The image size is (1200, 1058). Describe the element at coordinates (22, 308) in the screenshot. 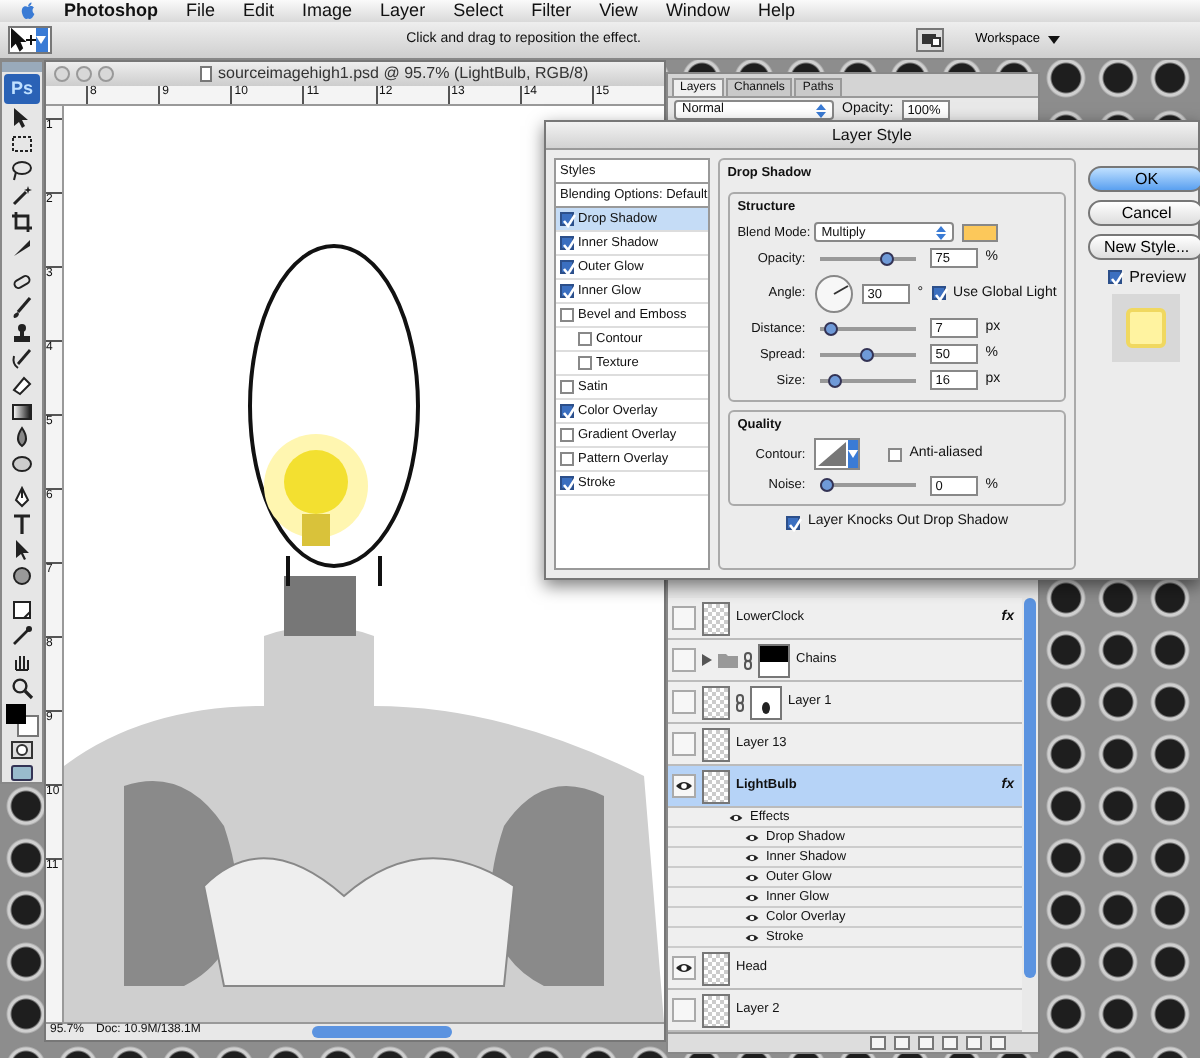

I see `brush-icon` at that location.